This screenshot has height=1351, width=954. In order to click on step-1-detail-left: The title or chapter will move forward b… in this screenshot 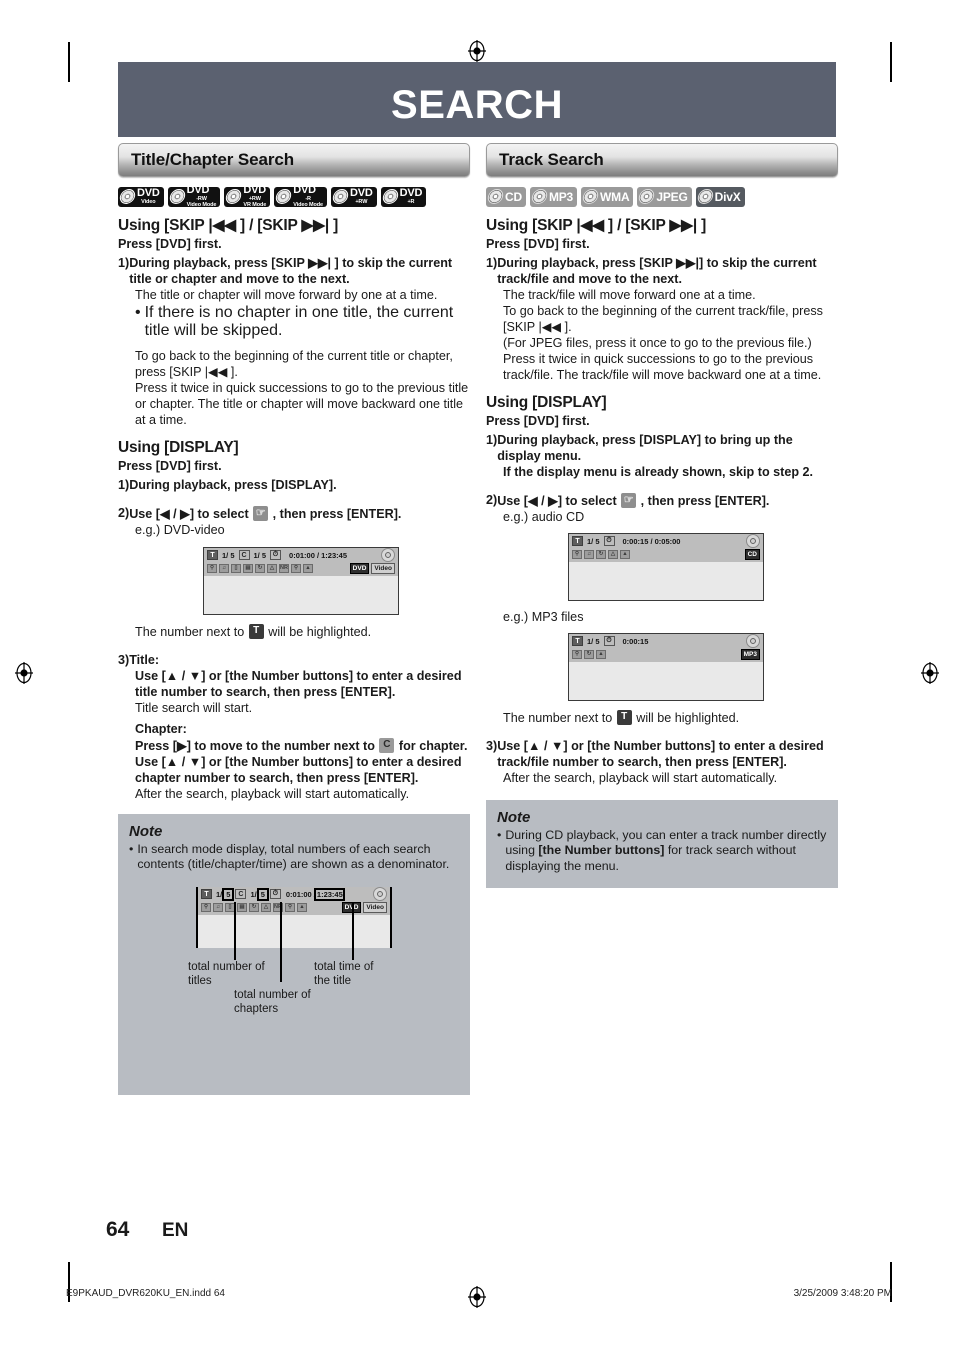, I will do `click(286, 294)`.